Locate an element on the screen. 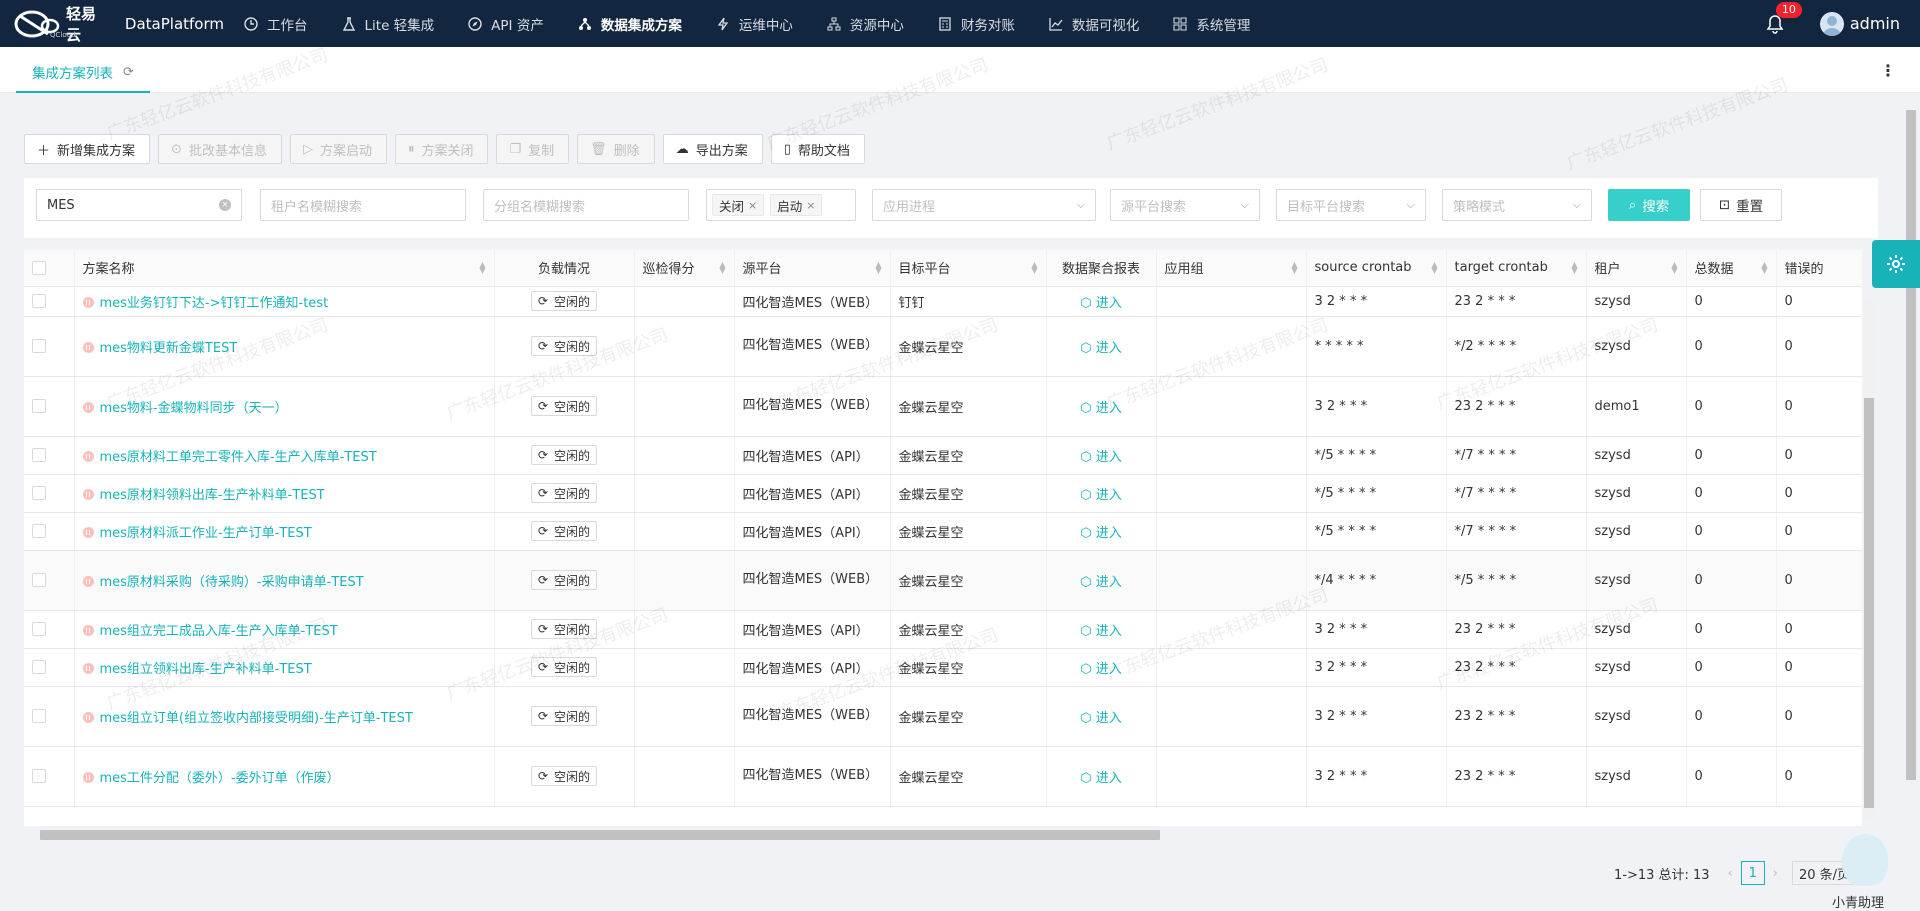 This screenshot has width=1920, height=911. assistant-avatar is located at coordinates (1865, 860).